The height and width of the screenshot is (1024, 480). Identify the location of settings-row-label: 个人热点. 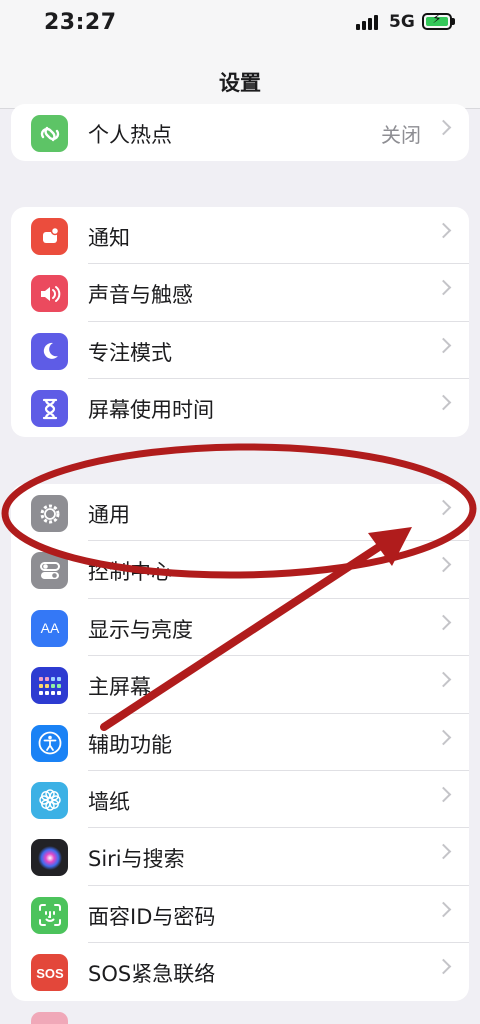
(130, 135).